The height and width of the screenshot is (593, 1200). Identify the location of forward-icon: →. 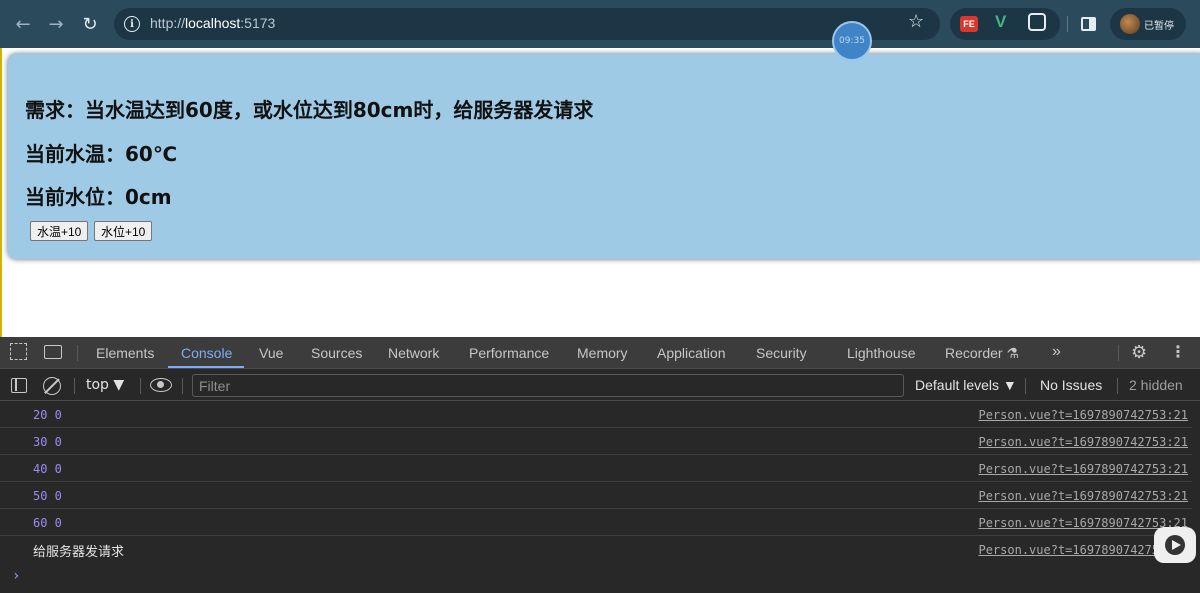
(56, 24).